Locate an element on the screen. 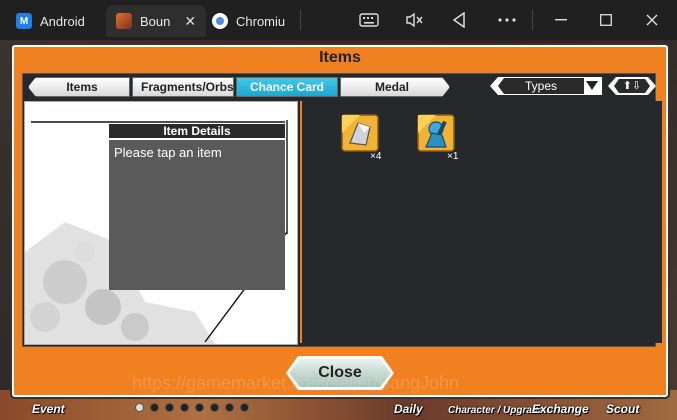  chromium-icon is located at coordinates (220, 21).